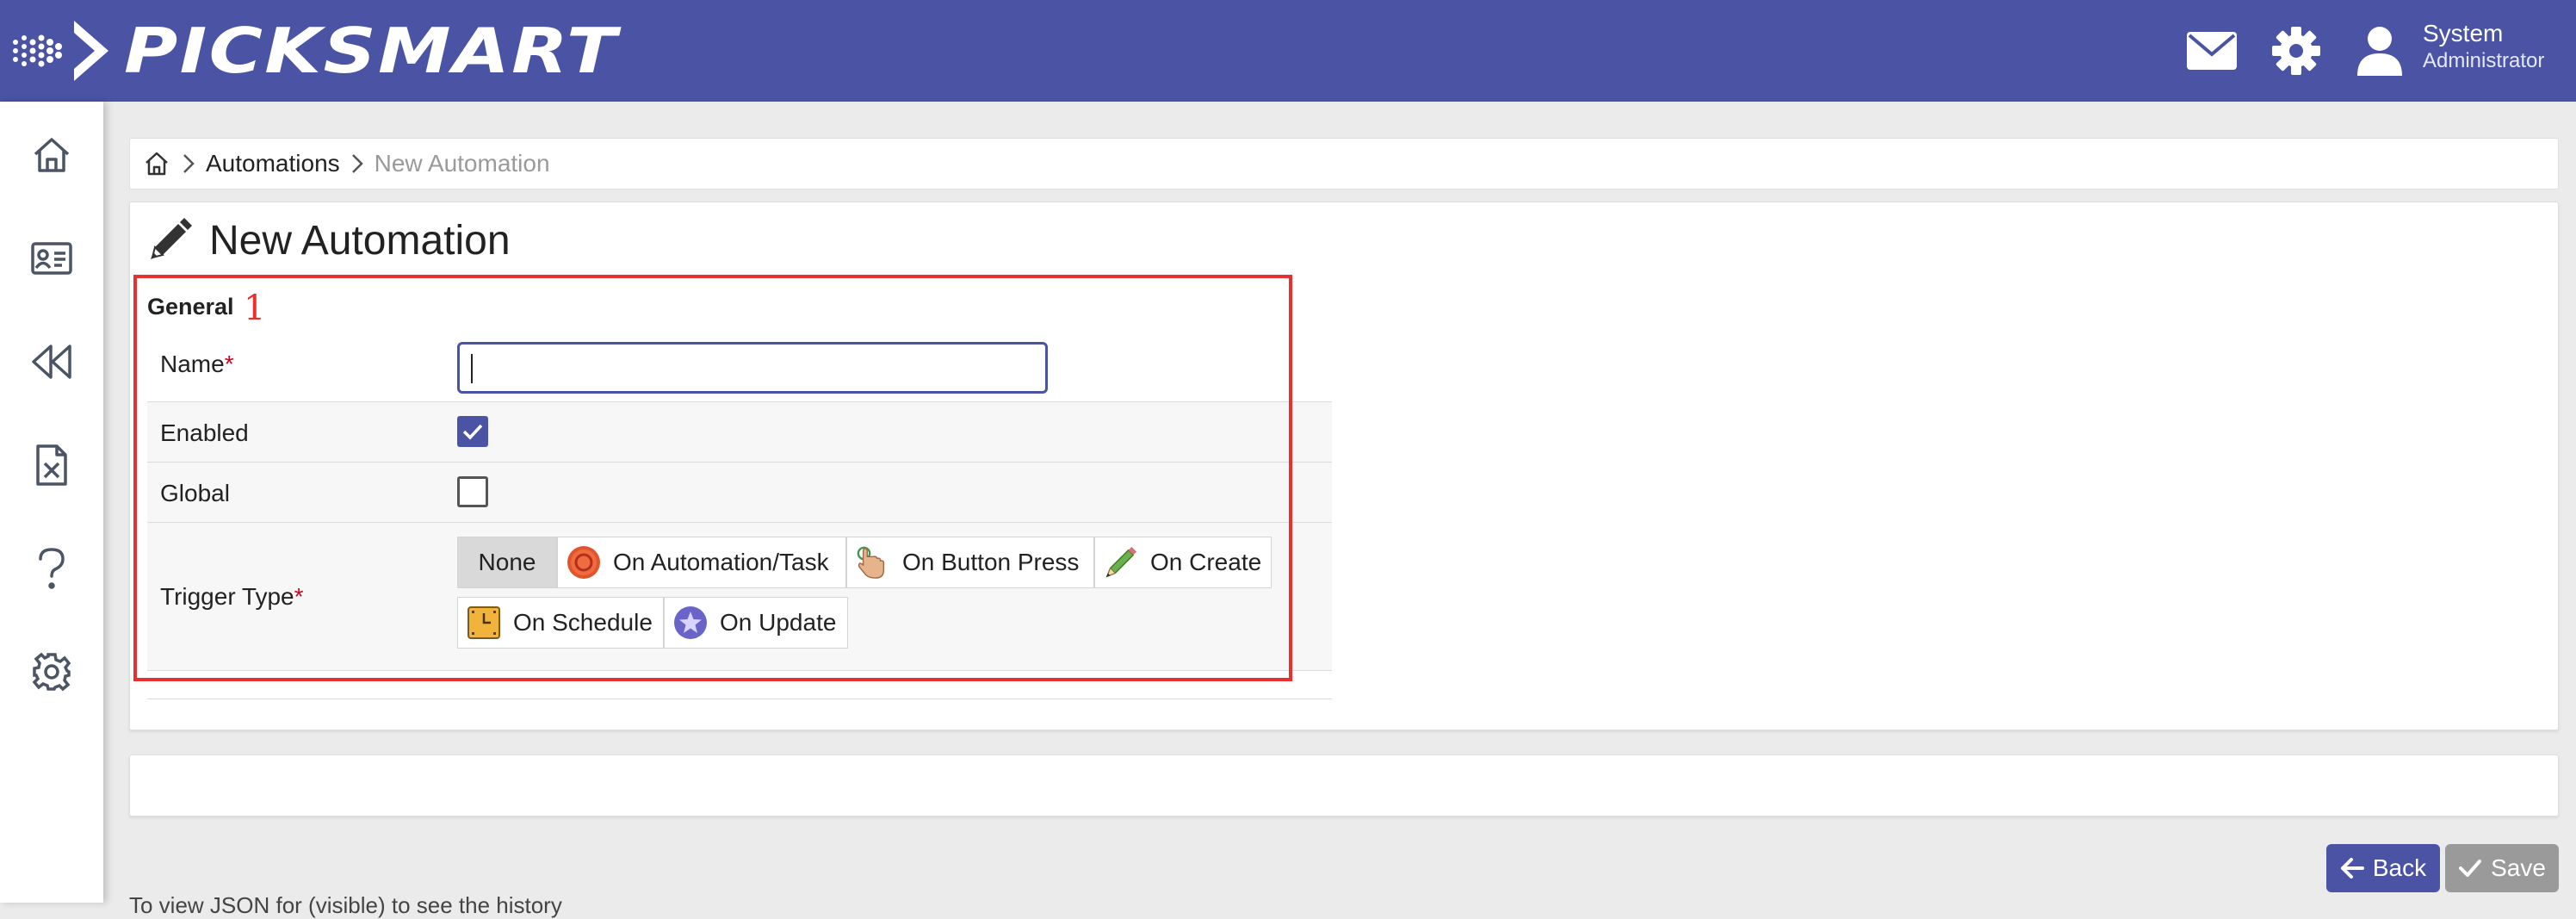 The image size is (2576, 919). What do you see at coordinates (227, 596) in the screenshot?
I see `trigger-type-label-text: Trigger Type` at bounding box center [227, 596].